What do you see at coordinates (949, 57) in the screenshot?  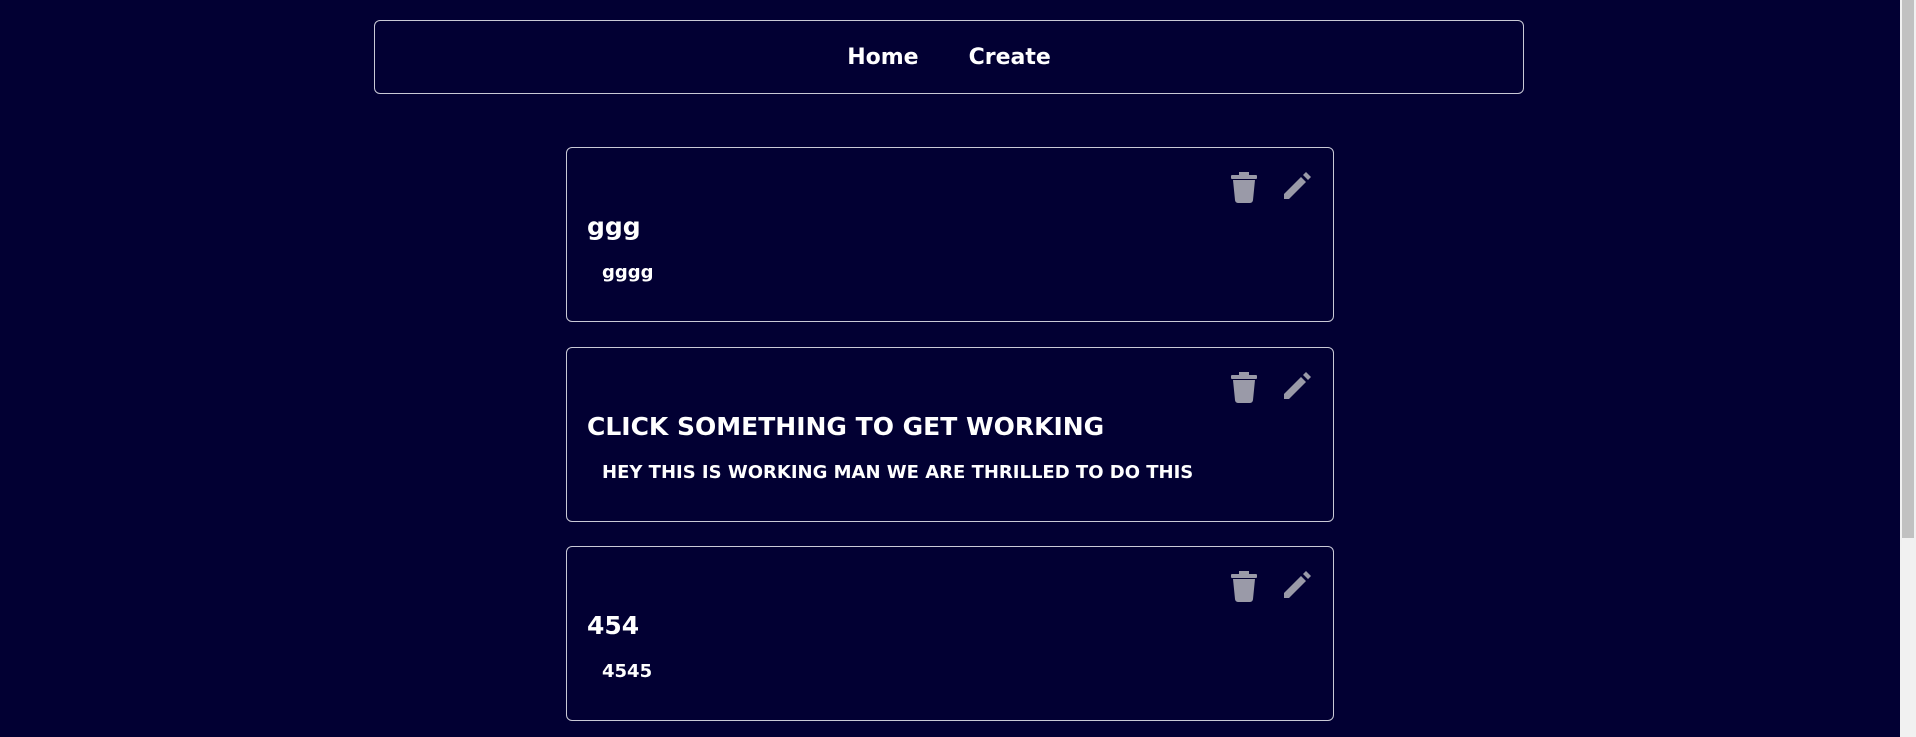 I see `navbar: Home Create` at bounding box center [949, 57].